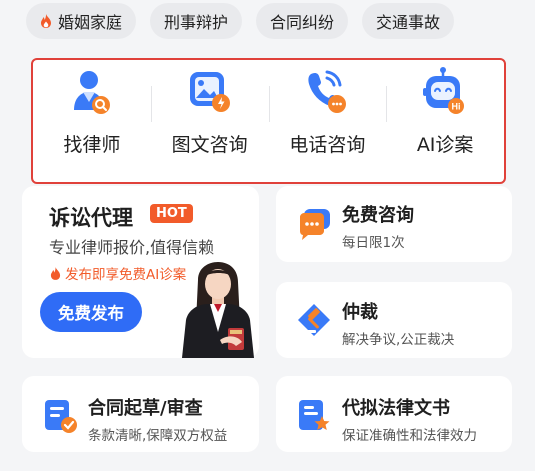  What do you see at coordinates (409, 436) in the screenshot?
I see `legal-document-desc: 保证准确性和法律效力` at bounding box center [409, 436].